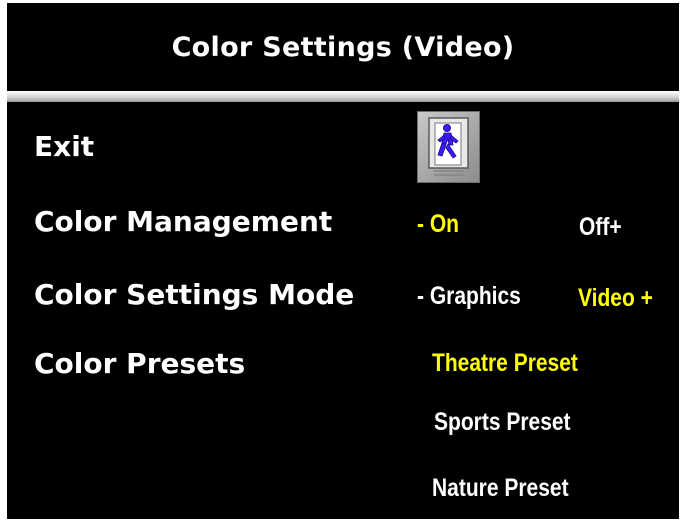 The height and width of the screenshot is (521, 686). I want to click on color-presets-label: Color Presets, so click(139, 364).